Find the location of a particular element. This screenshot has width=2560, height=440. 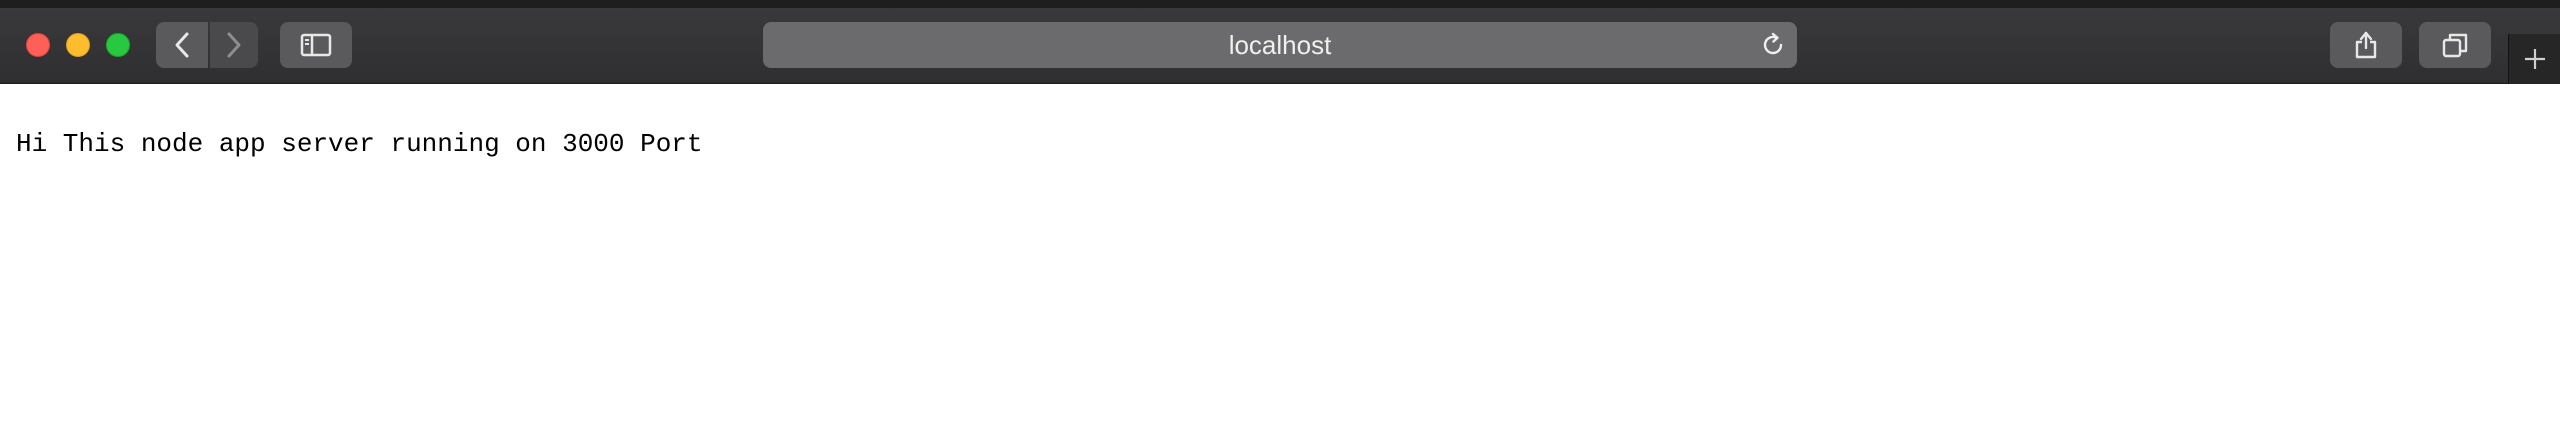

share-button is located at coordinates (2366, 45).